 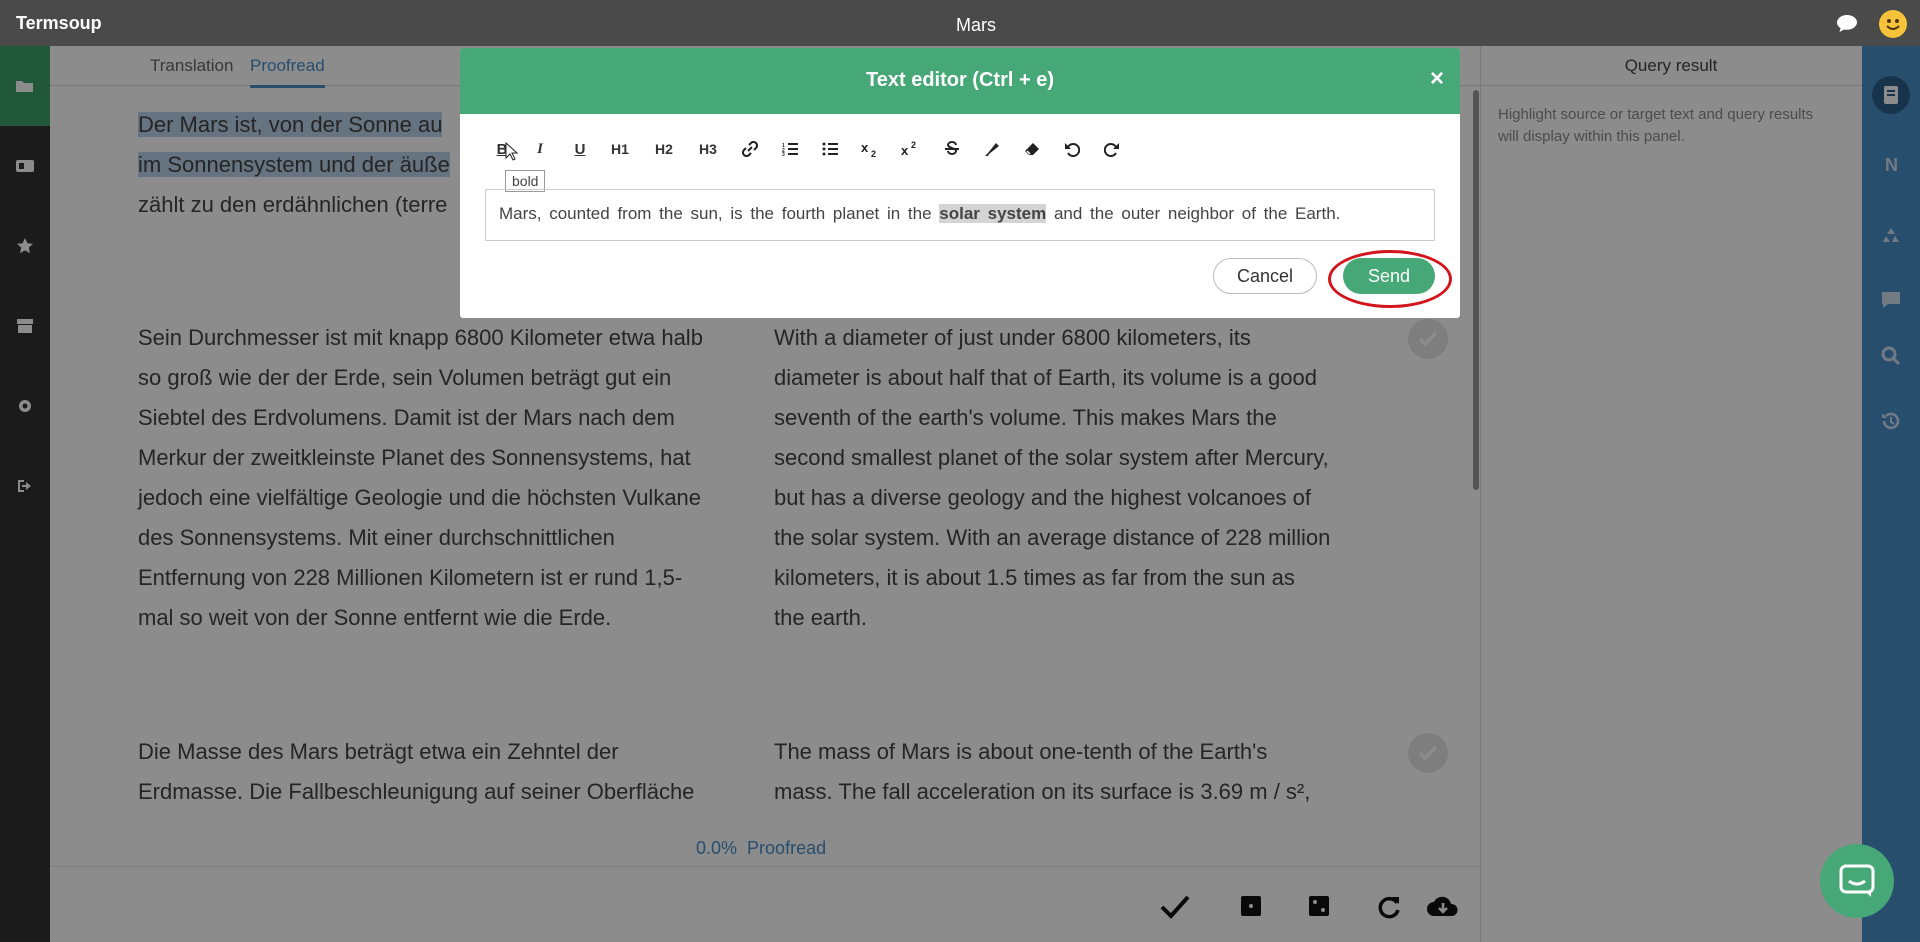 I want to click on chat-bubble-icon, so click(x=1857, y=880).